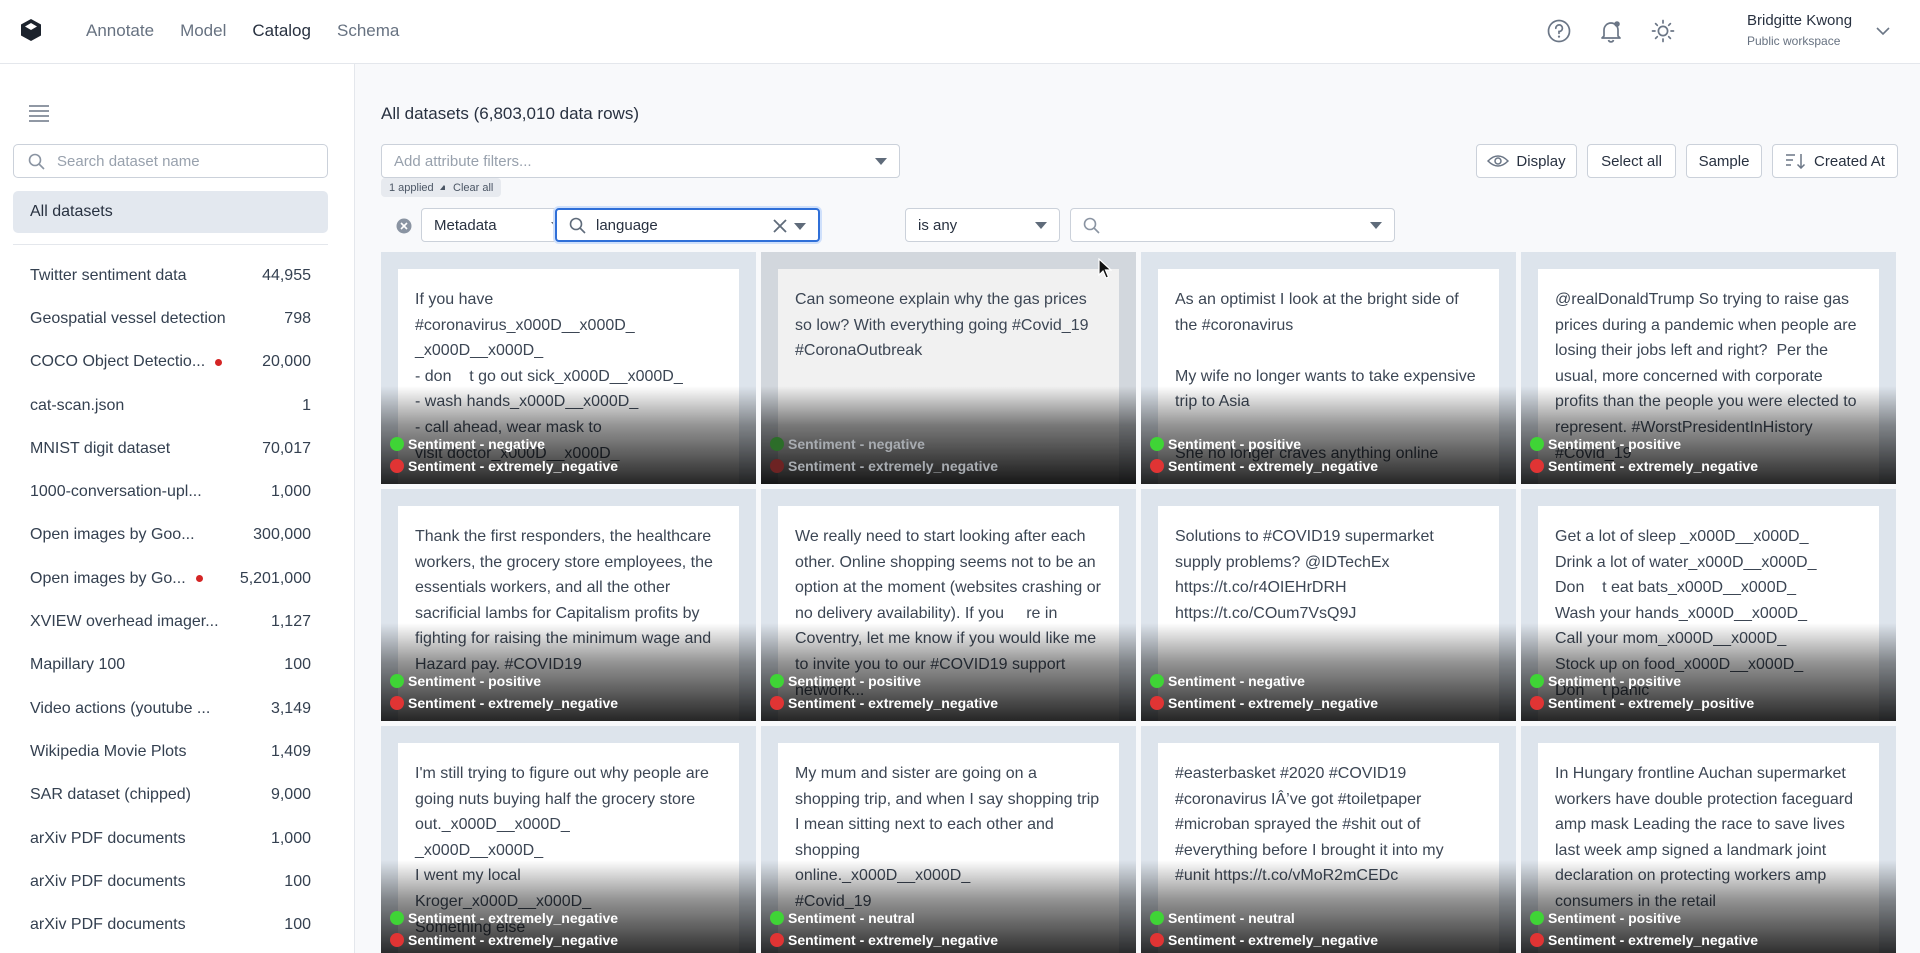 The image size is (1920, 953). Describe the element at coordinates (177, 751) in the screenshot. I see `dataset-list-item: Wikipedia Movie Plots 1,409` at that location.